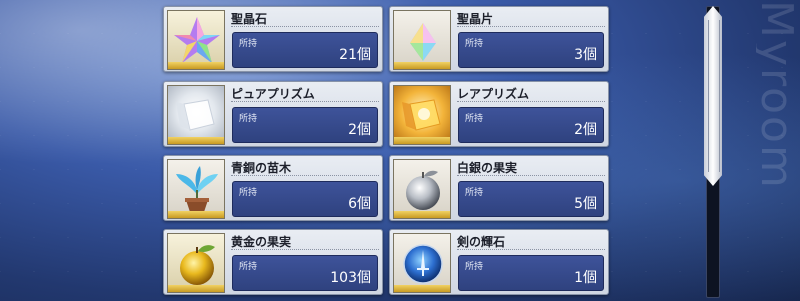 The image size is (800, 301). I want to click on item-card-bronze-sapling: 青銅の苗木 所持 6個, so click(273, 188).